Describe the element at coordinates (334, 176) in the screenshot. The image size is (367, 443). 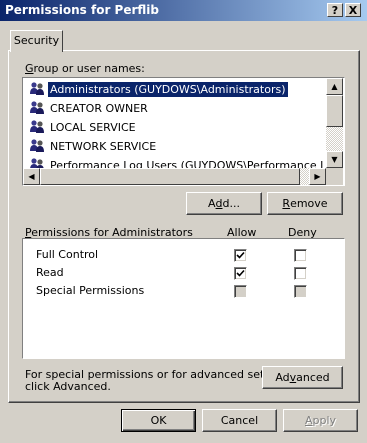
I see `scrollbar-corner` at that location.